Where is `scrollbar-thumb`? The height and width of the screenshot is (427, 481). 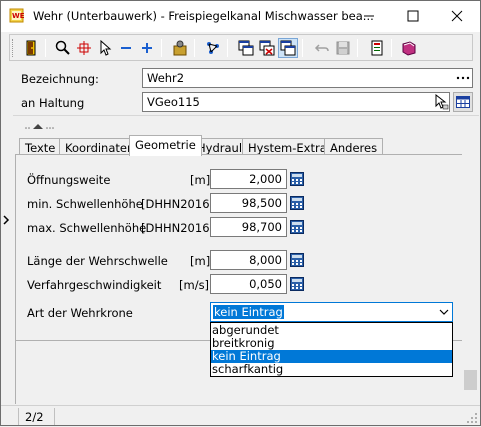 scrollbar-thumb is located at coordinates (470, 380).